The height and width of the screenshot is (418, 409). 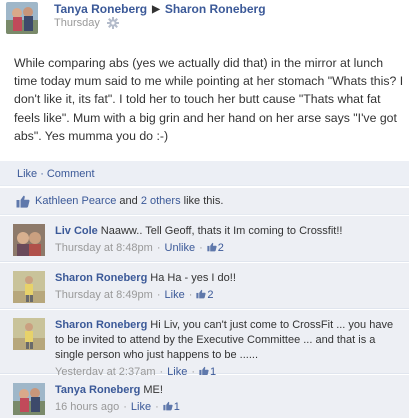 What do you see at coordinates (71, 174) in the screenshot?
I see `comment-link: Comment` at bounding box center [71, 174].